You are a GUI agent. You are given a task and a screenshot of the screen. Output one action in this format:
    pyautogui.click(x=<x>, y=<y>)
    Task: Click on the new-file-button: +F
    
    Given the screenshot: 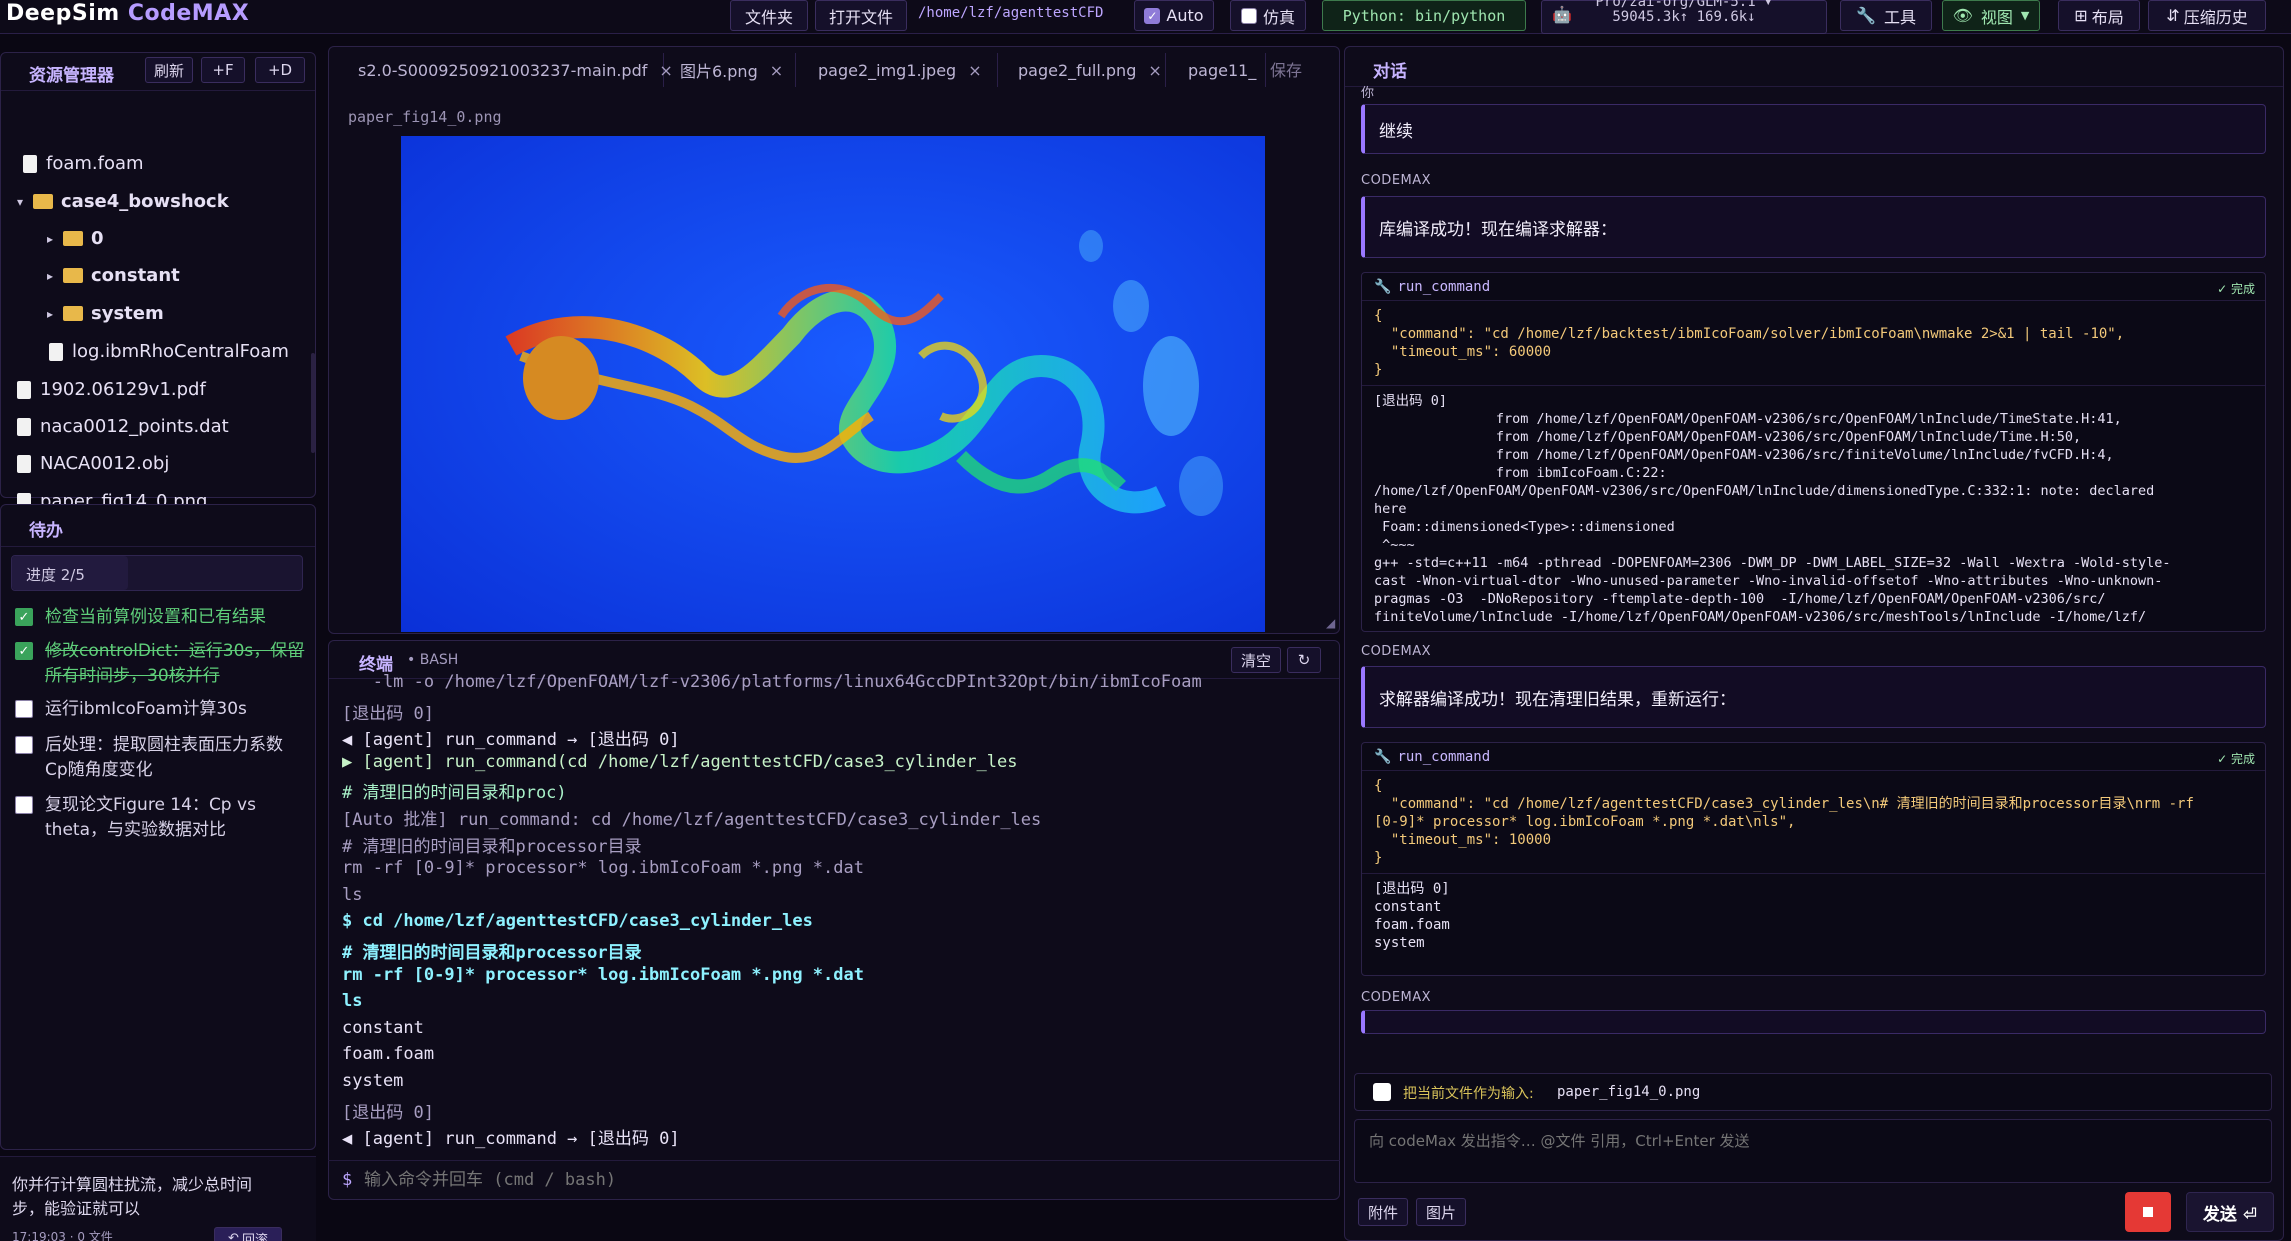 What is the action you would take?
    pyautogui.click(x=223, y=70)
    